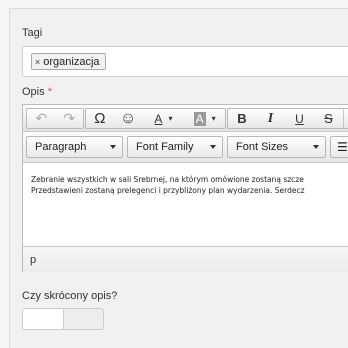  Describe the element at coordinates (32, 33) in the screenshot. I see `tags-label: Tagi` at that location.